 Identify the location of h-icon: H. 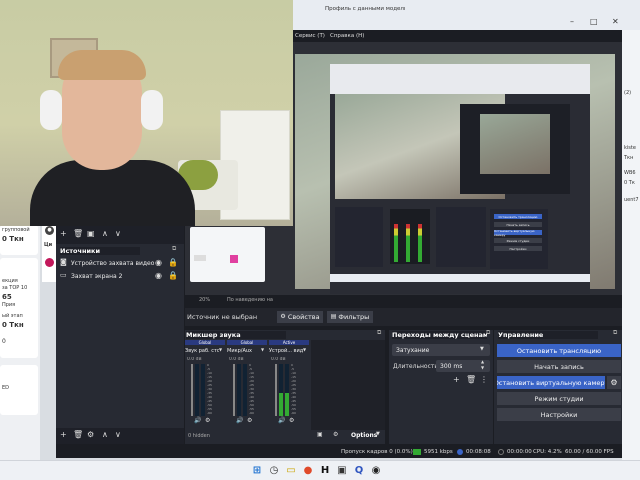
(325, 471).